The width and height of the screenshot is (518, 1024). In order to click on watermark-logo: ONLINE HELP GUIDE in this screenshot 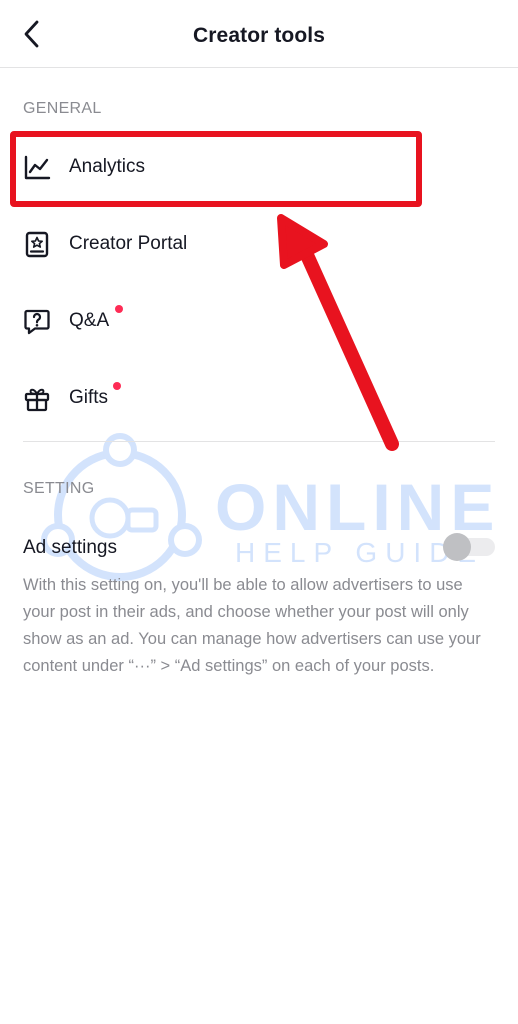, I will do `click(267, 507)`.